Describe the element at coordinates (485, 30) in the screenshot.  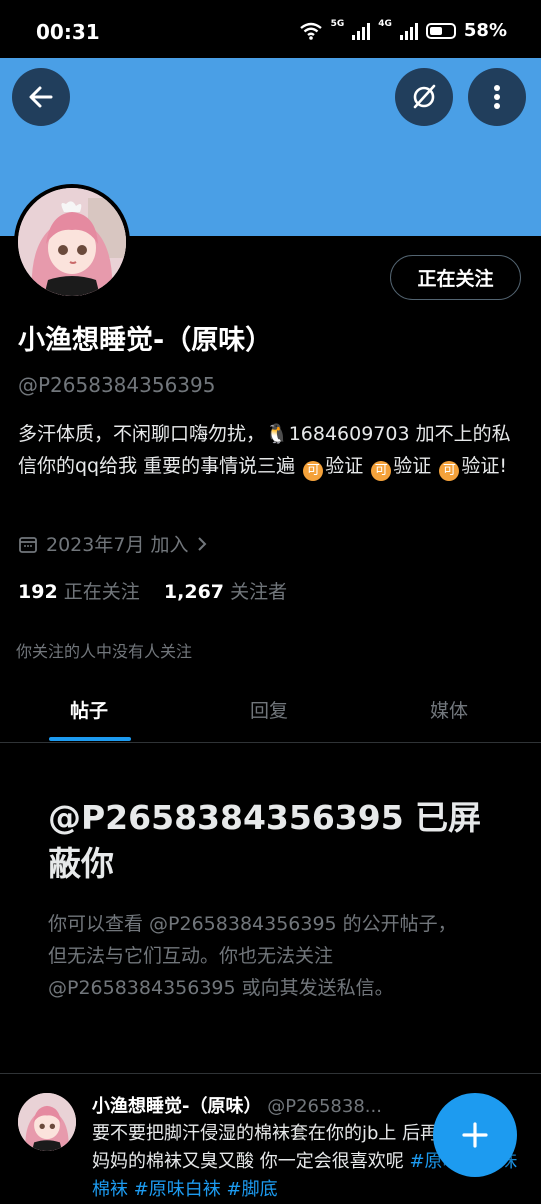
I see `battery-percent: 58%` at that location.